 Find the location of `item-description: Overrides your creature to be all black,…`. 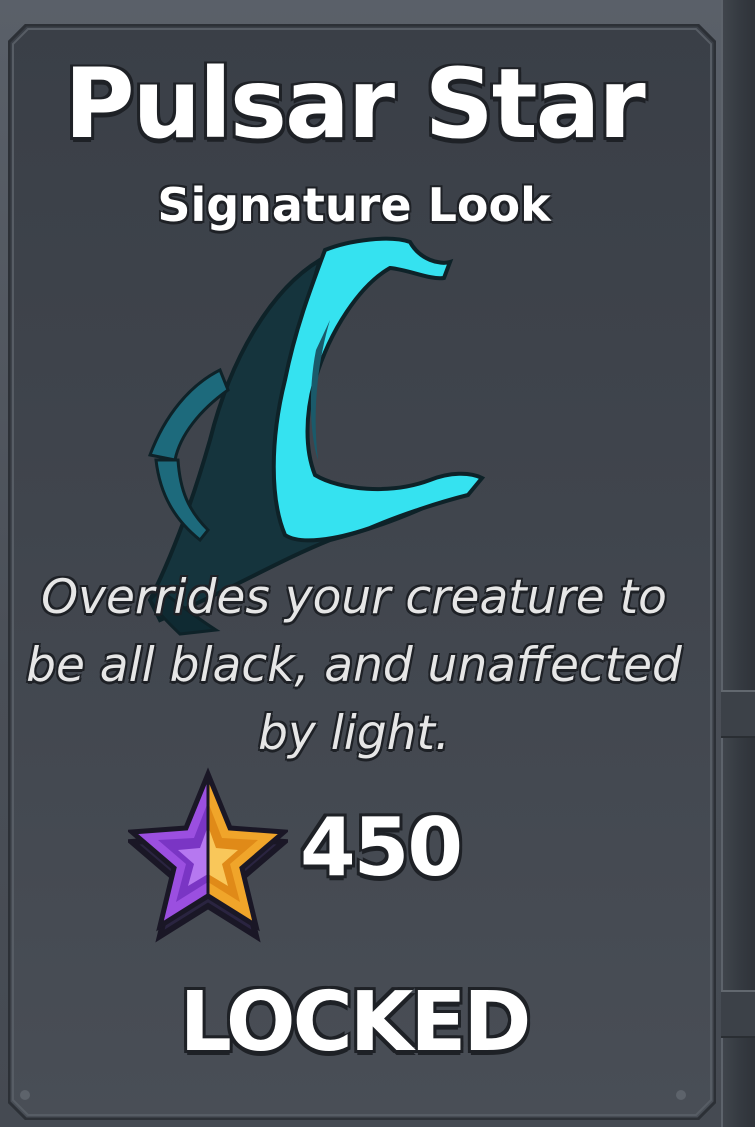

item-description: Overrides your creature to be all black,… is located at coordinates (354, 665).